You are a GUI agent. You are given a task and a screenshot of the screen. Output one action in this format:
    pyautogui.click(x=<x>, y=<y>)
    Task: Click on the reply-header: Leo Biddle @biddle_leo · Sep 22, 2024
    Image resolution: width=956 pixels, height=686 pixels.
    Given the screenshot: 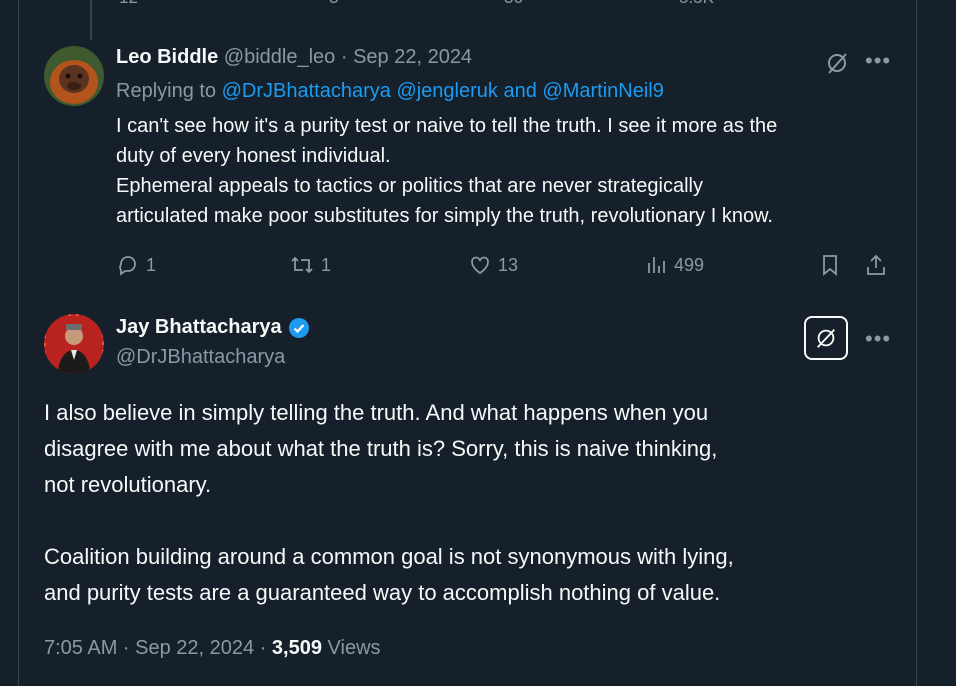 What is the action you would take?
    pyautogui.click(x=294, y=57)
    